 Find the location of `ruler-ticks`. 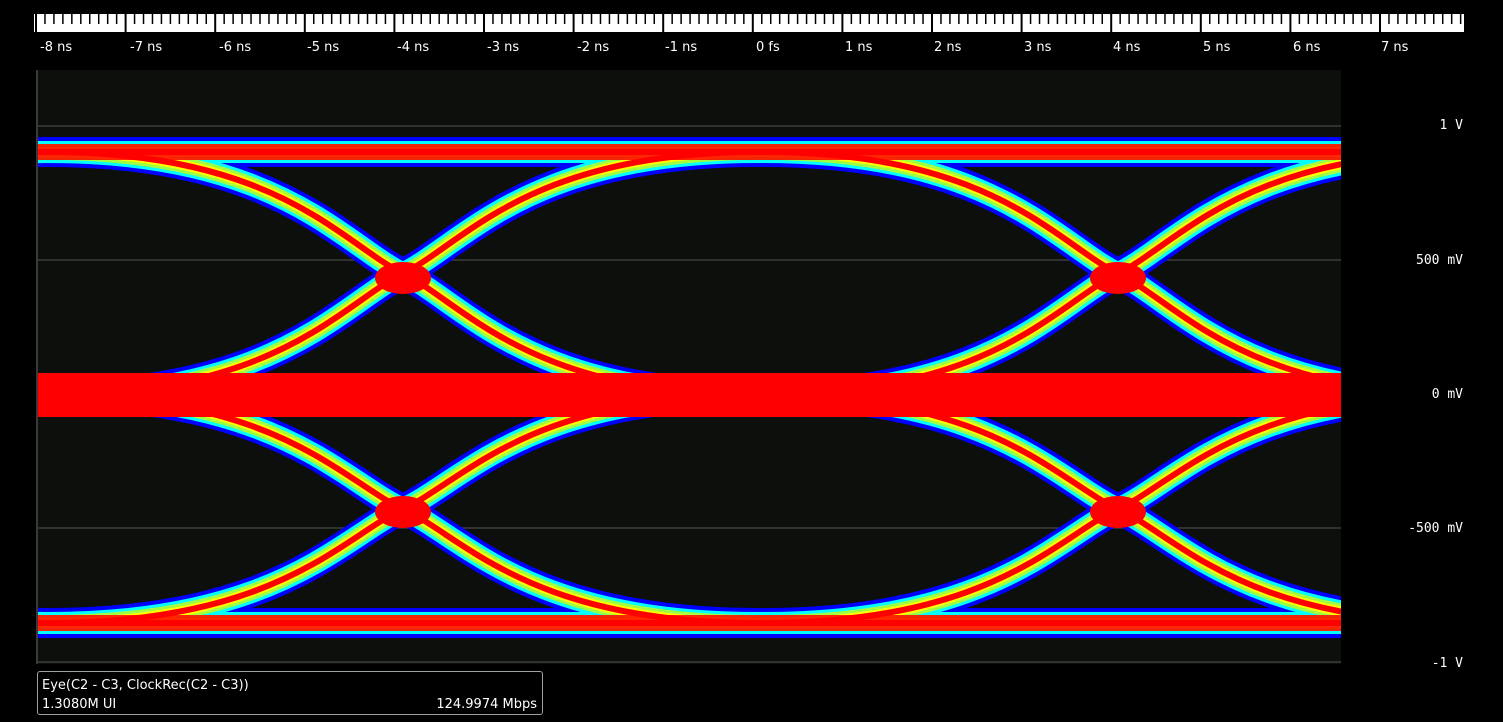

ruler-ticks is located at coordinates (749, 23).